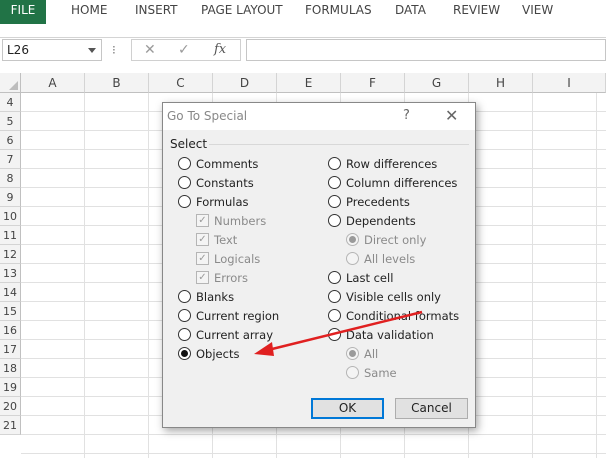 The width and height of the screenshot is (606, 458). I want to click on select-all-button, so click(10, 83).